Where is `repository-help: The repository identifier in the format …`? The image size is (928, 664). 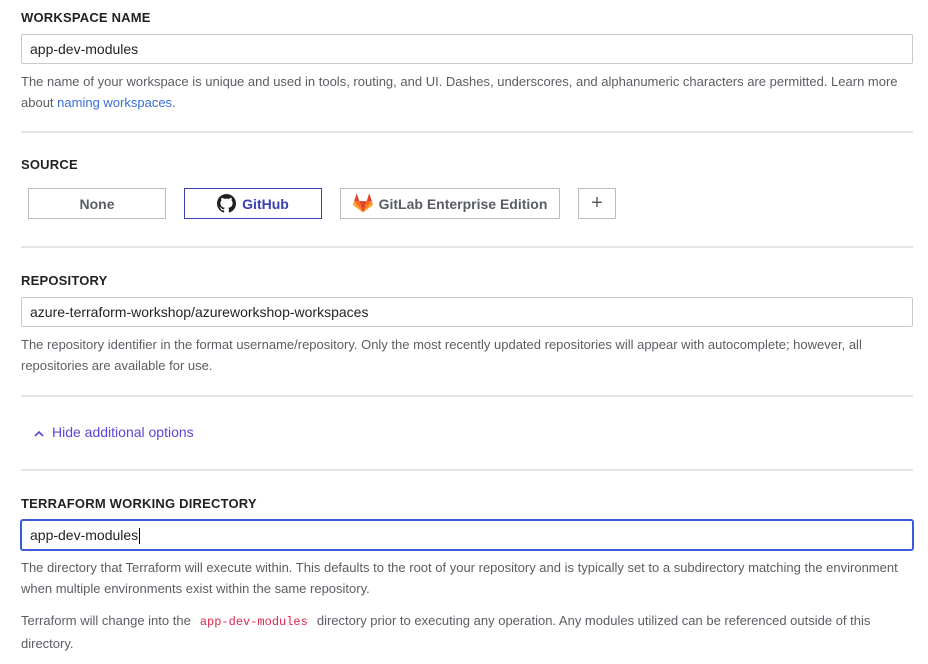 repository-help: The repository identifier in the format … is located at coordinates (441, 355).